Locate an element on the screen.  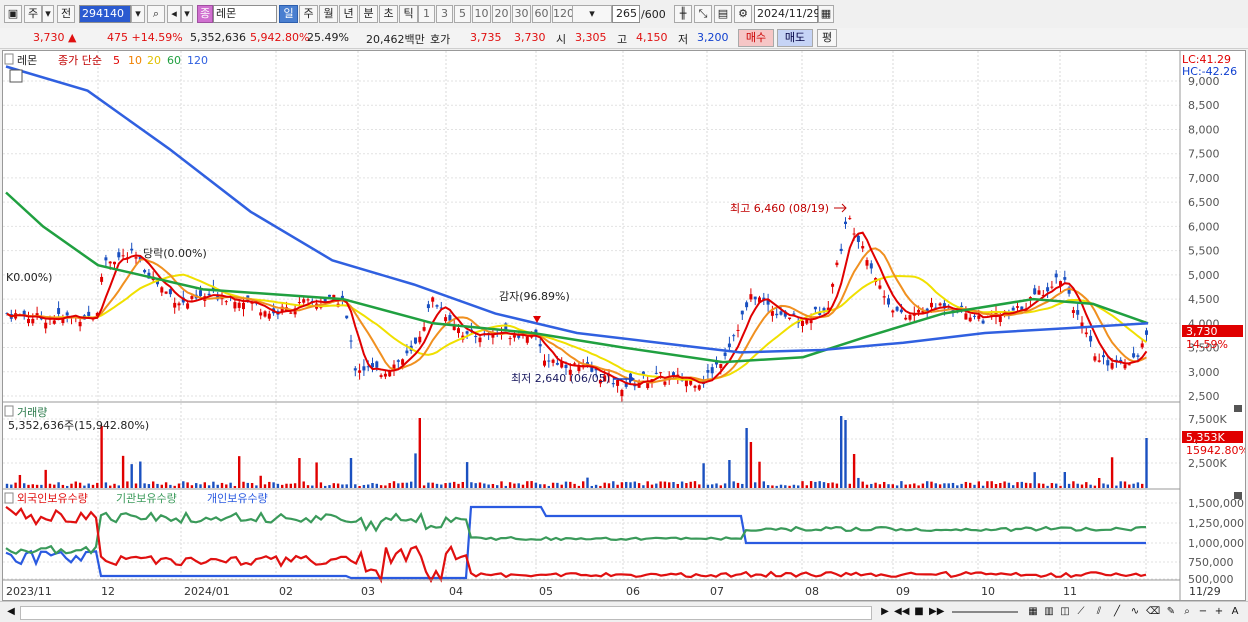
gear-icon: ⚙ is located at coordinates (743, 14).